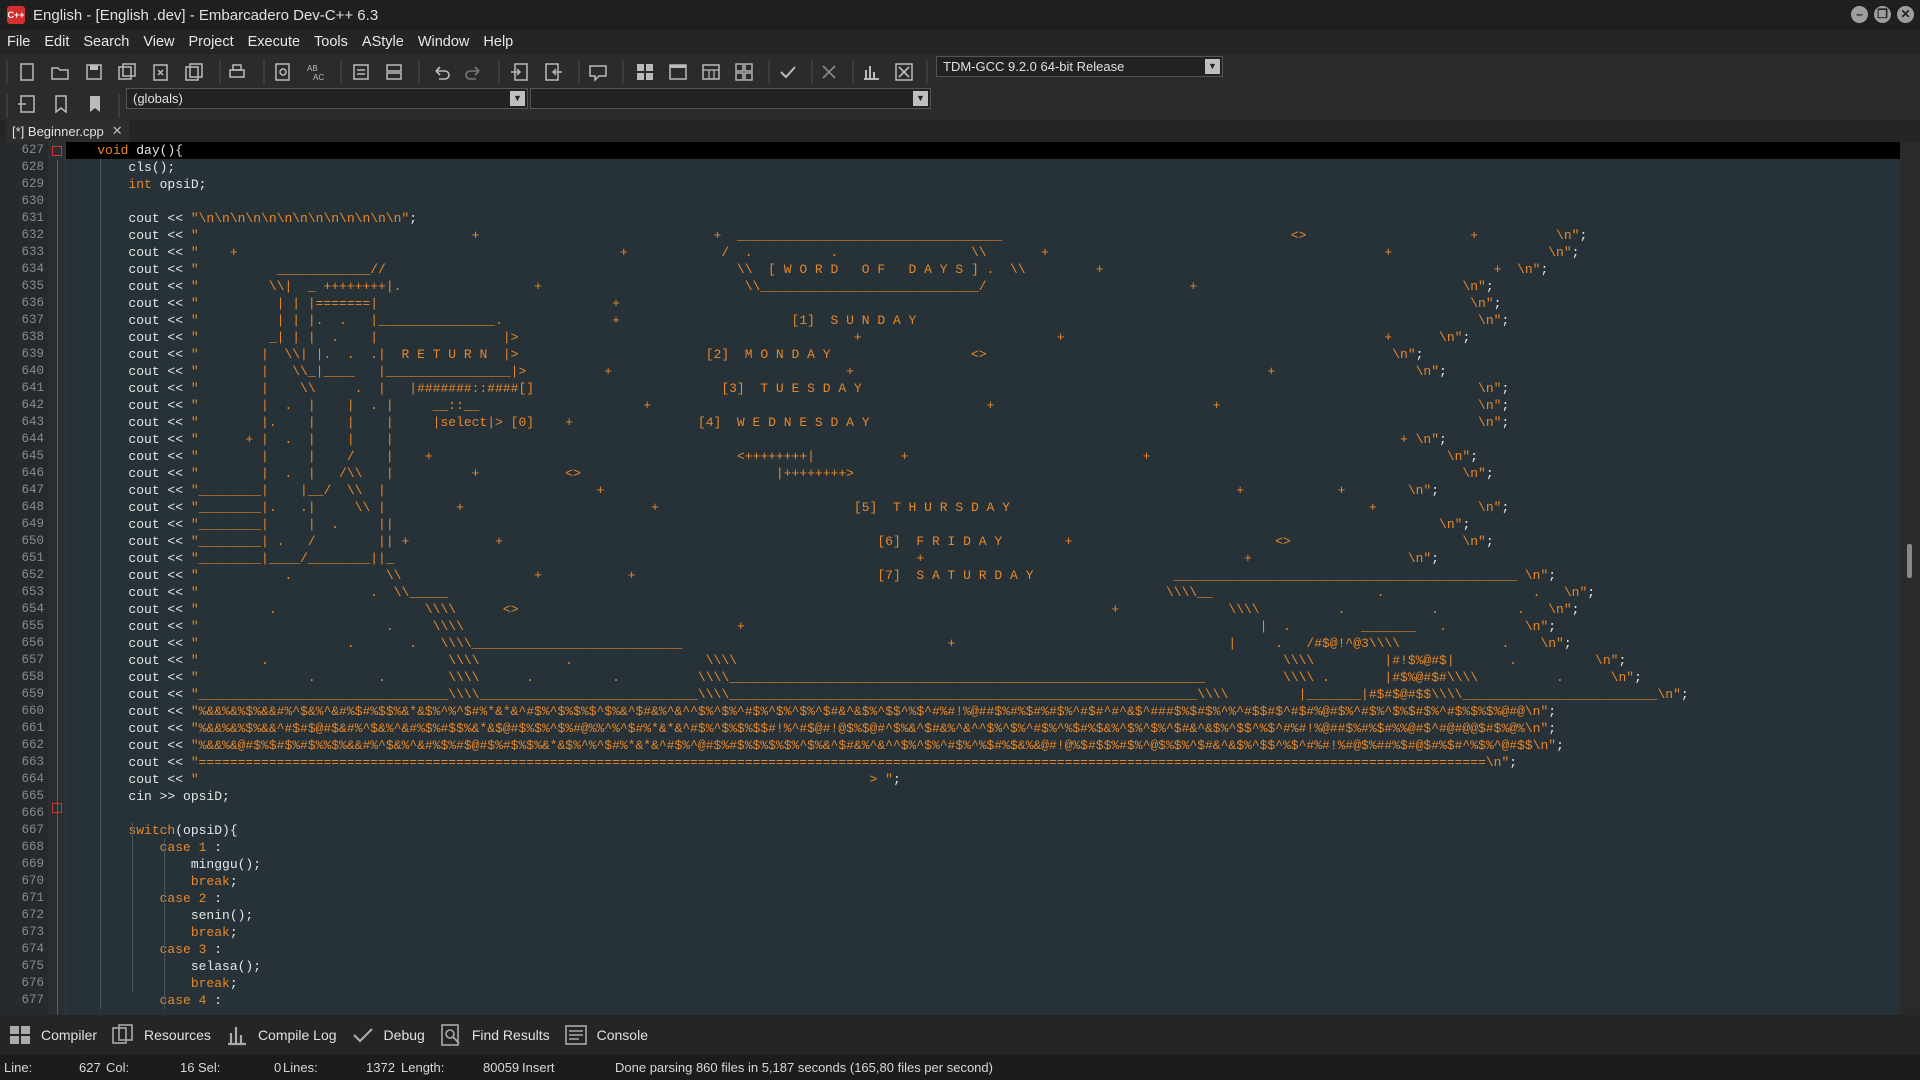  What do you see at coordinates (756, 439) in the screenshot?
I see `code-line: cout << " + | . | | | + \n";` at bounding box center [756, 439].